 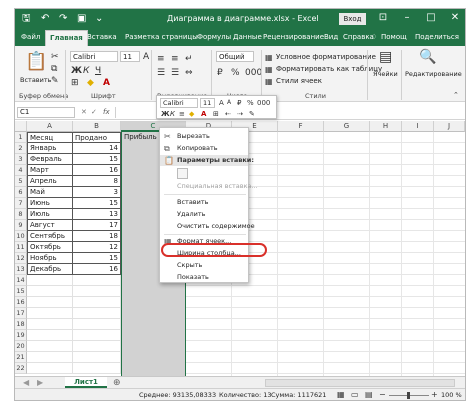 What do you see at coordinates (40, 383) in the screenshot?
I see `scroll-right-icon: ▶` at bounding box center [40, 383].